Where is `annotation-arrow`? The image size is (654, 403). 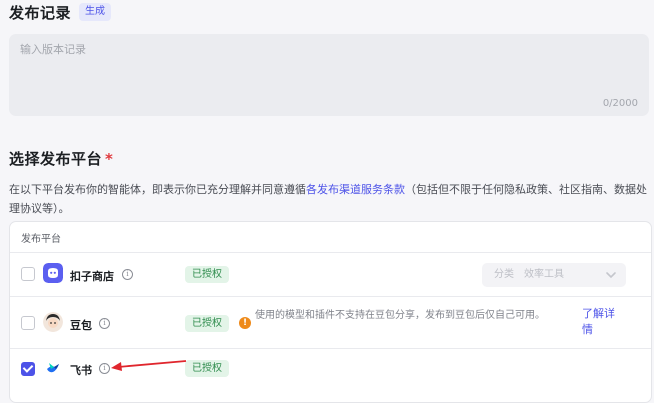
annotation-arrow is located at coordinates (149, 365).